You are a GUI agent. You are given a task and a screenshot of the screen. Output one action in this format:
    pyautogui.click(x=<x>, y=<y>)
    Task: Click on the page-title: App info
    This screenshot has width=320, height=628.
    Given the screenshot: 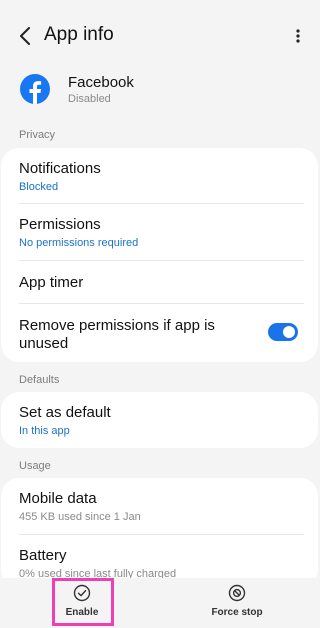 What is the action you would take?
    pyautogui.click(x=79, y=34)
    